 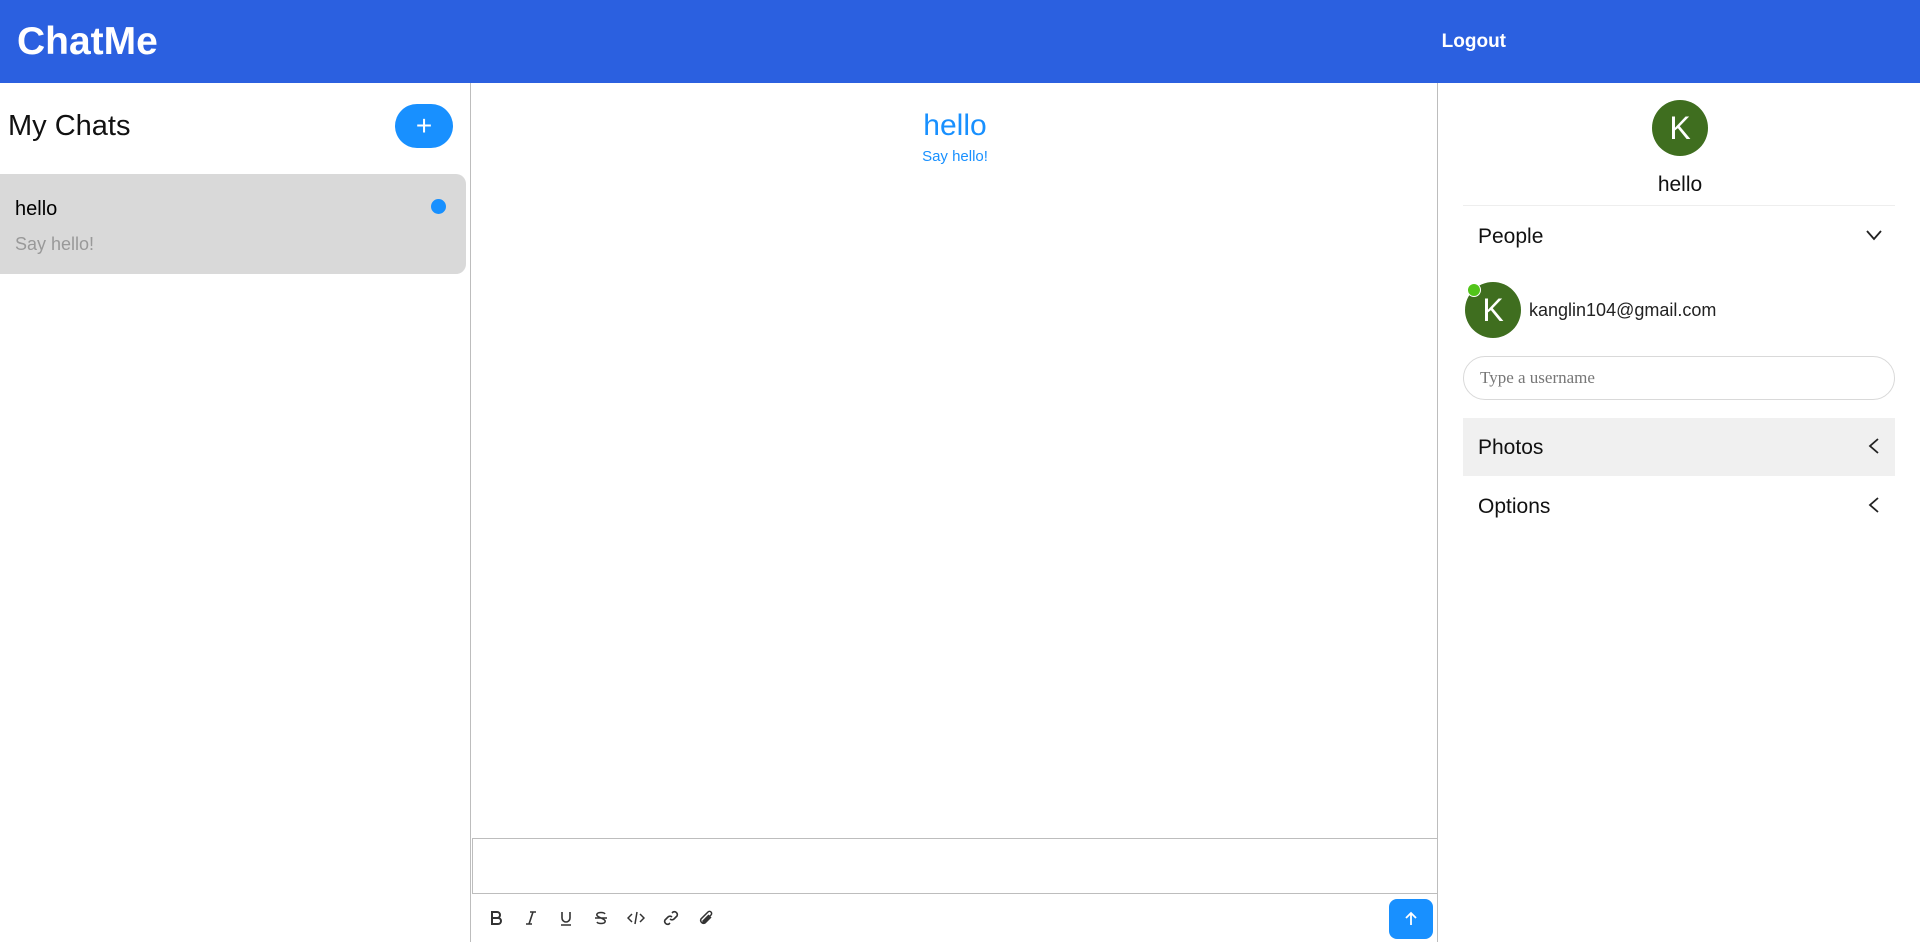 I want to click on member-item: K kanglin104@gmail.com, so click(x=1680, y=312).